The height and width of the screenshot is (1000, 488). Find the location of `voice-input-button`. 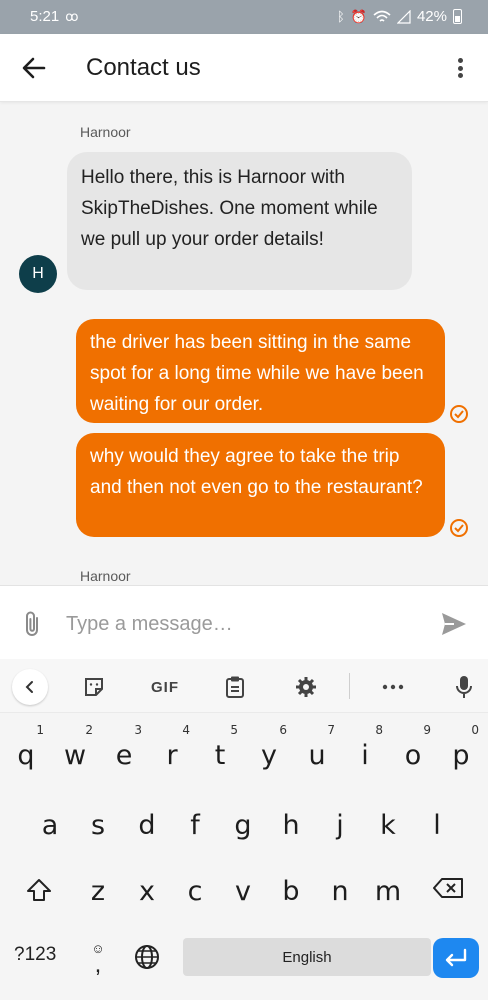

voice-input-button is located at coordinates (464, 687).